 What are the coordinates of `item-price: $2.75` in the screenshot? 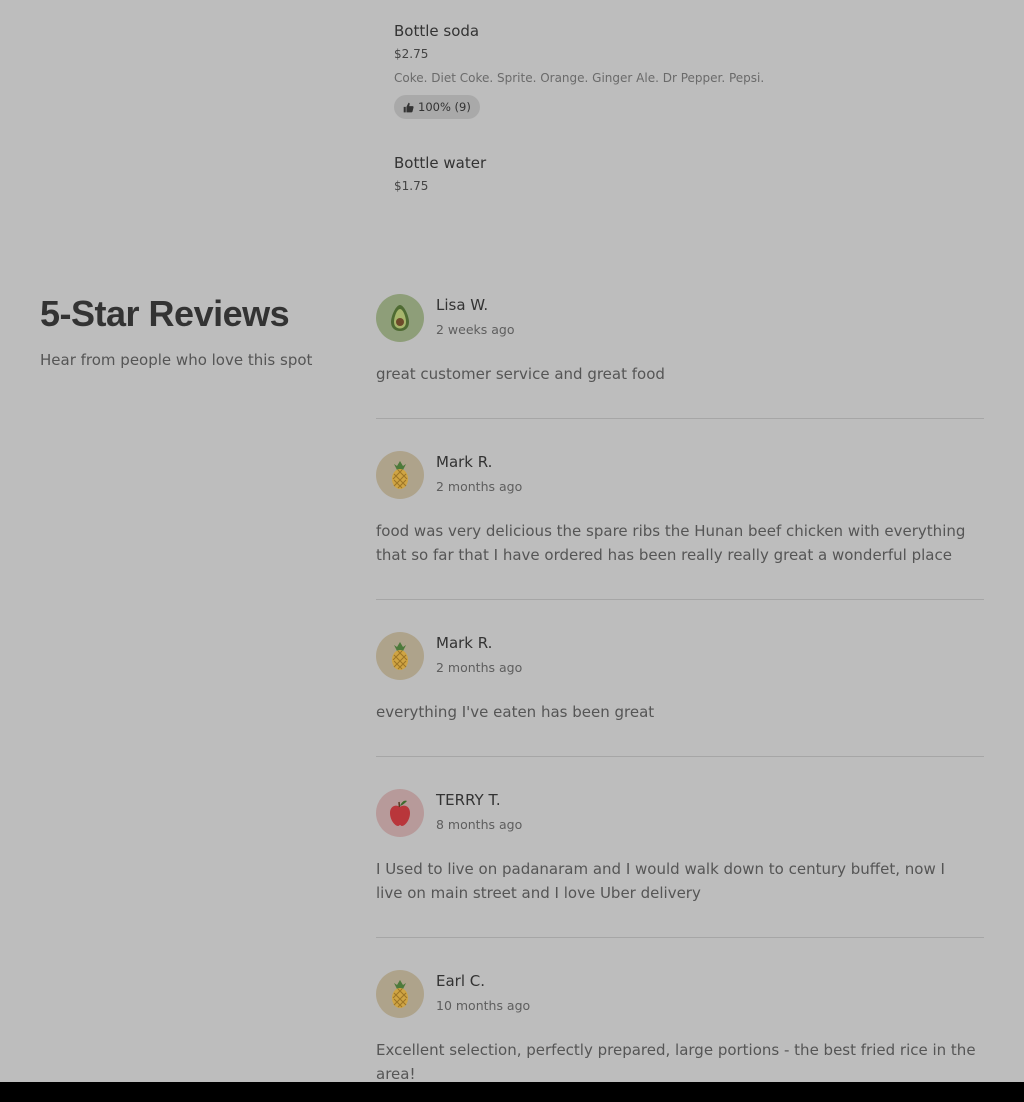 It's located at (411, 54).